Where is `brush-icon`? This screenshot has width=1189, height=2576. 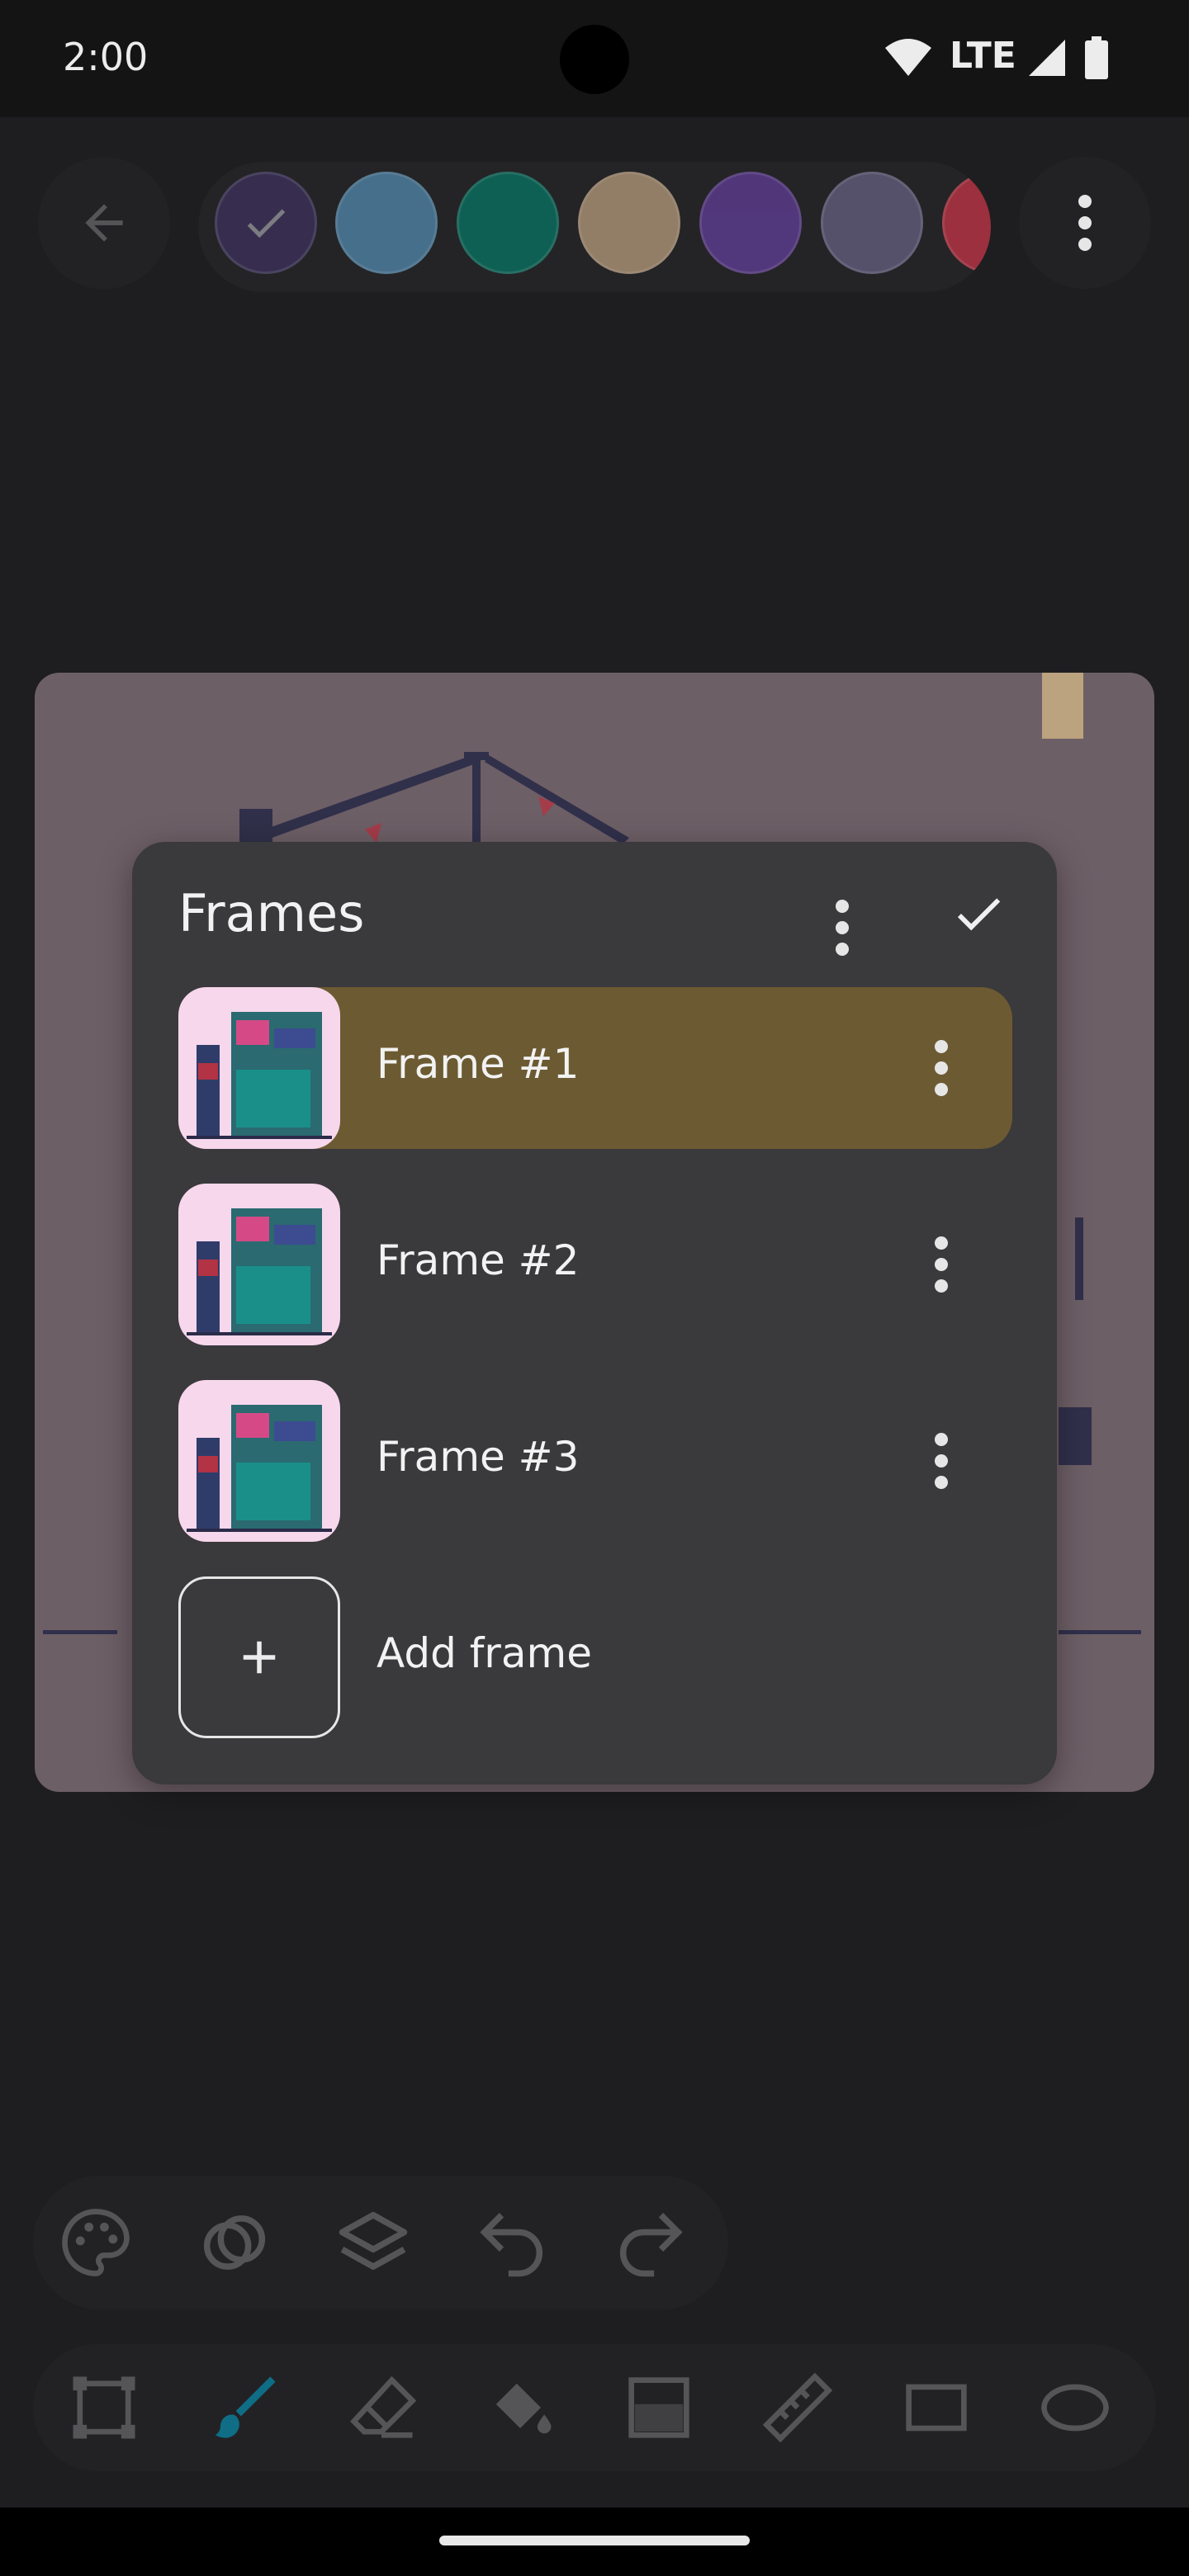
brush-icon is located at coordinates (242, 2407).